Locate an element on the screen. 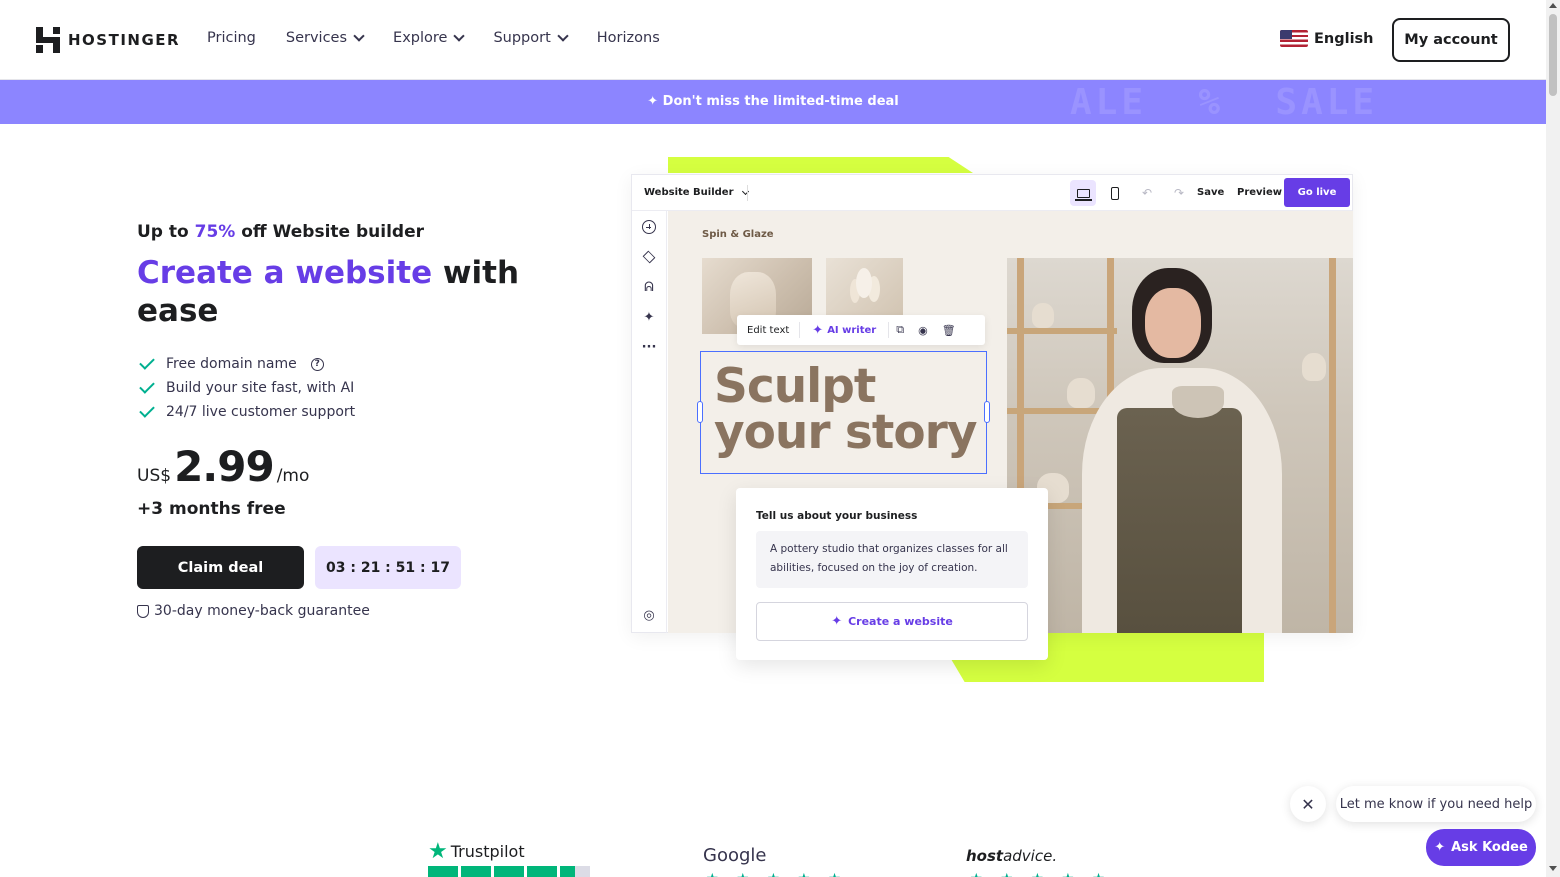 The height and width of the screenshot is (877, 1560). us-flag-icon is located at coordinates (1294, 38).